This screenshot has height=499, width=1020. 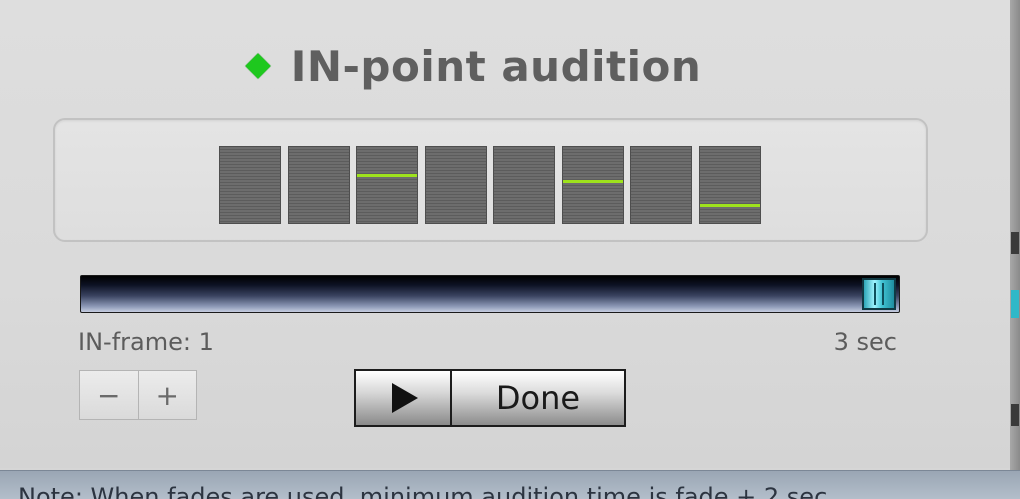 I want to click on title-row: IN-point audition, so click(x=475, y=66).